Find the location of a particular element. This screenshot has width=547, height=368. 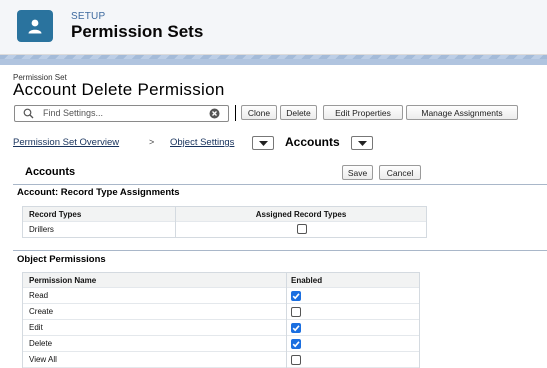

record-types-heading: Account: Record Type Assignments is located at coordinates (98, 192).